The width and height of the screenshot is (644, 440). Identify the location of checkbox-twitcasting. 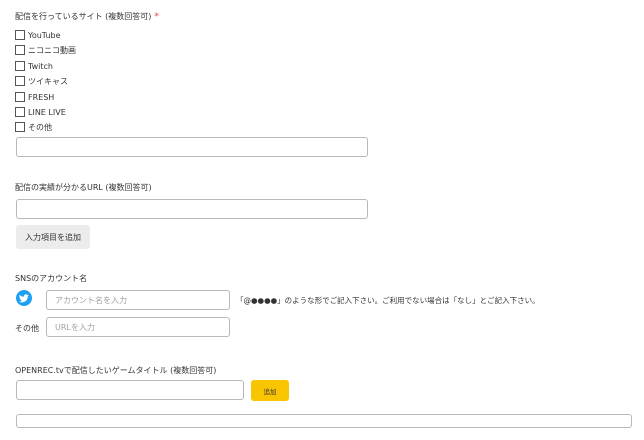
(20, 81).